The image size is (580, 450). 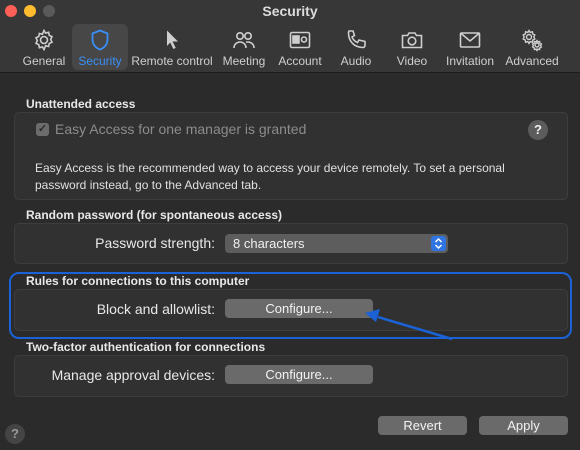 What do you see at coordinates (415, 328) in the screenshot?
I see `annotation-arrow-line` at bounding box center [415, 328].